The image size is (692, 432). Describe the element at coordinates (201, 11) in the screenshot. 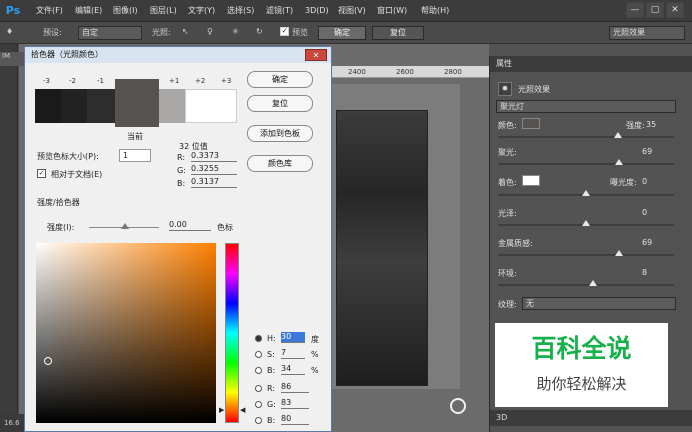

I see `menu-type: 文字(Y)` at that location.